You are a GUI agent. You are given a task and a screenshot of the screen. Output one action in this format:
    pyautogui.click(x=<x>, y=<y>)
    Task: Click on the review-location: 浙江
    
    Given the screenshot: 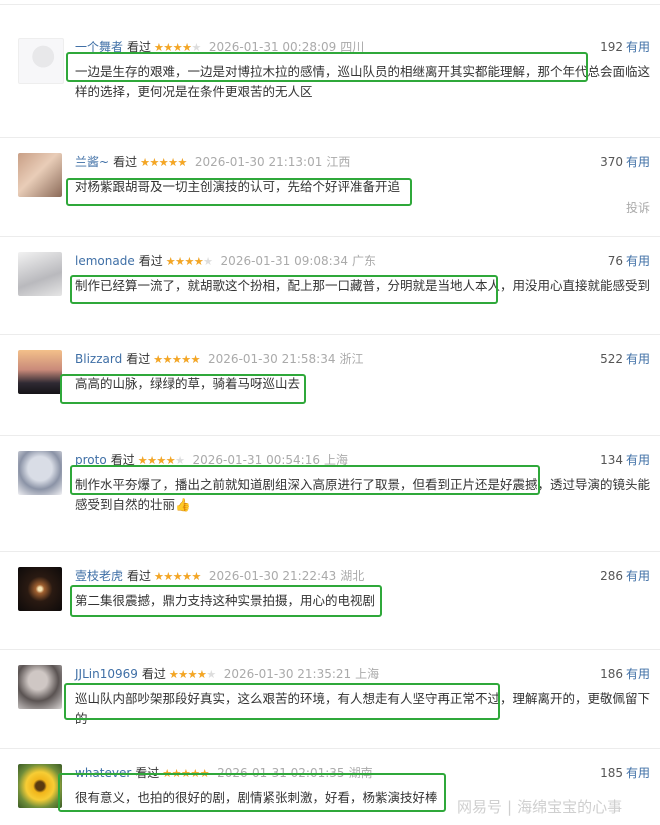 What is the action you would take?
    pyautogui.click(x=351, y=359)
    